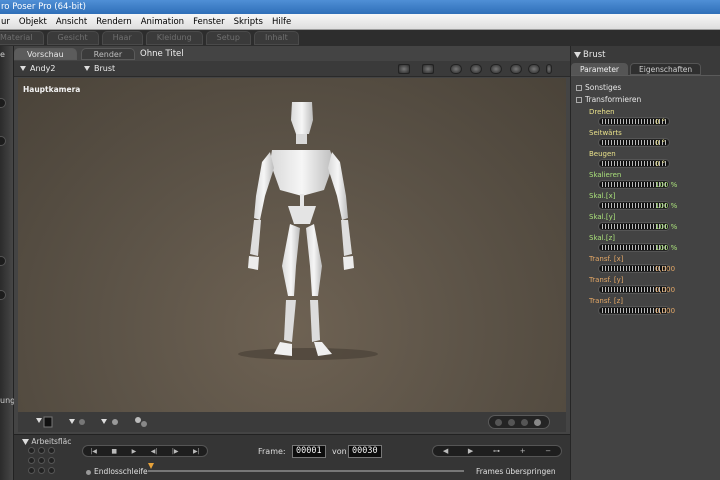 The height and width of the screenshot is (480, 720). I want to click on camera-dots-control, so click(43, 462).